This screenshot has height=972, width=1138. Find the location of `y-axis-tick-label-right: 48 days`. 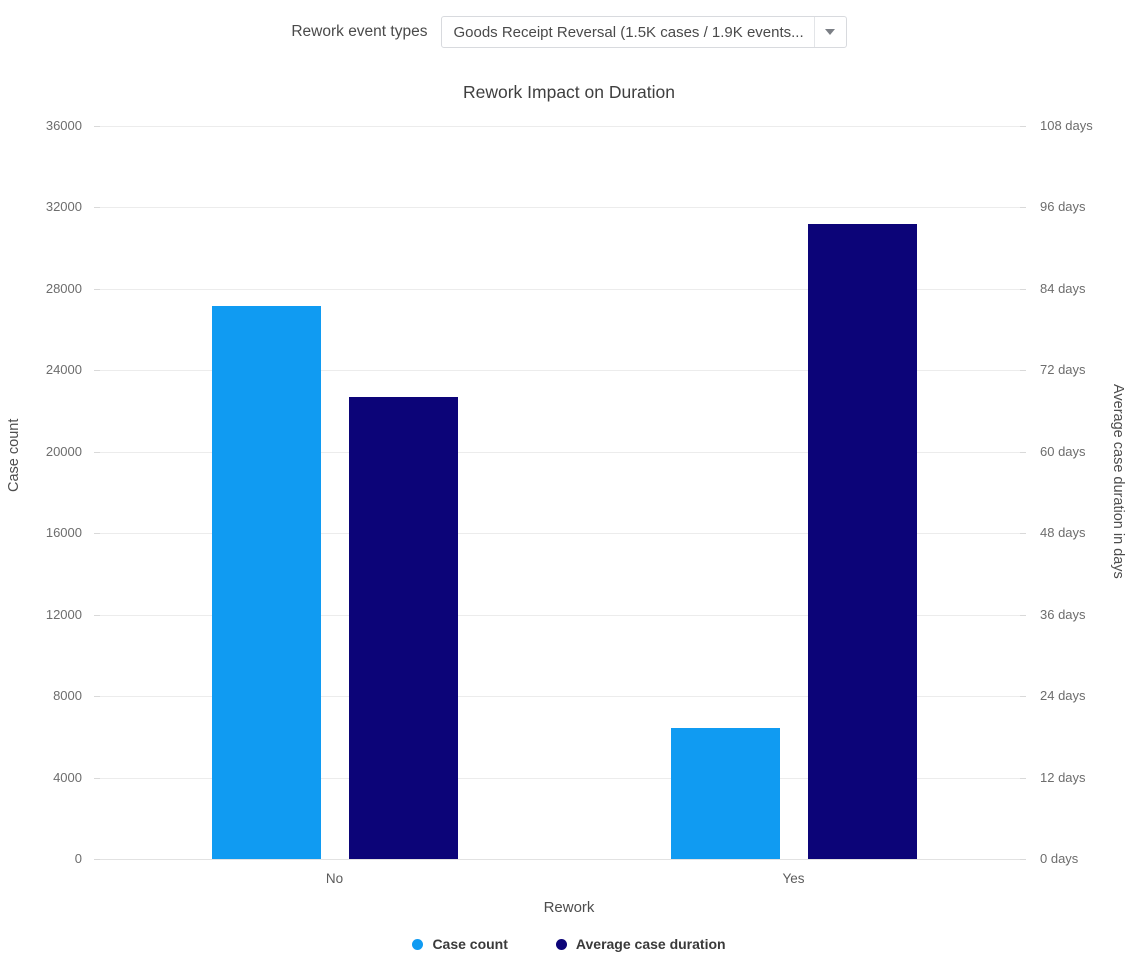

y-axis-tick-label-right: 48 days is located at coordinates (1063, 533).